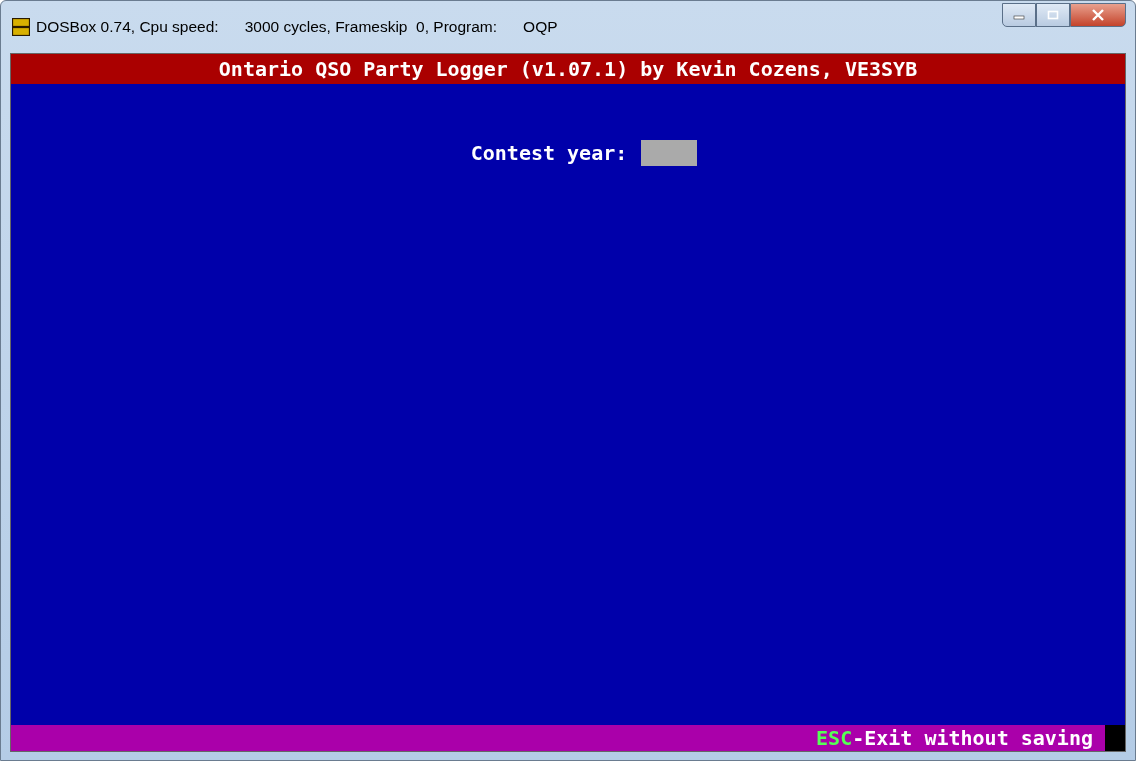  What do you see at coordinates (568, 69) in the screenshot?
I see `header-title: Ontario QSO Party Logger (v1.07.1) by Kevin Cozens, VE3SYB` at bounding box center [568, 69].